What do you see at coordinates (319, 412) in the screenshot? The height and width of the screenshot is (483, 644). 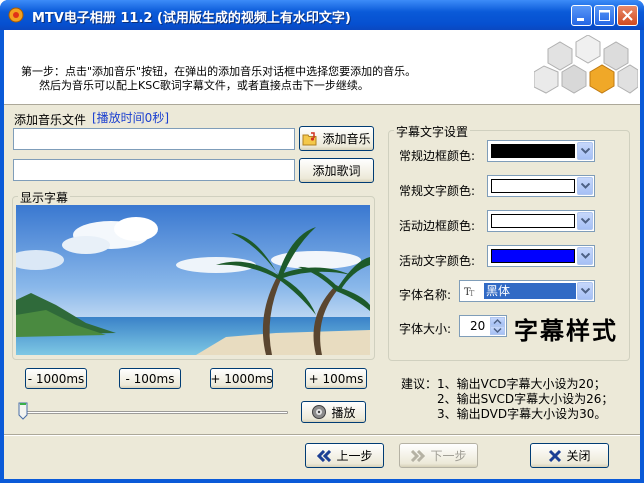 I see `speaker-play-icon` at bounding box center [319, 412].